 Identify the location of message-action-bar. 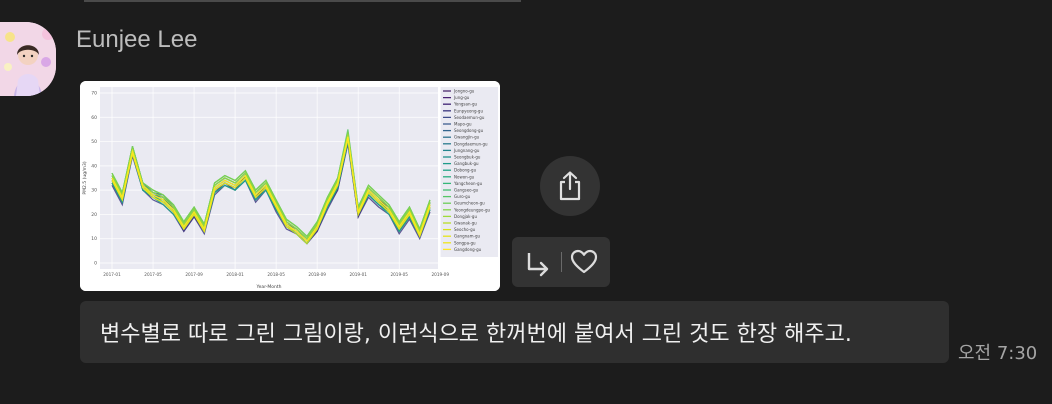
(561, 262).